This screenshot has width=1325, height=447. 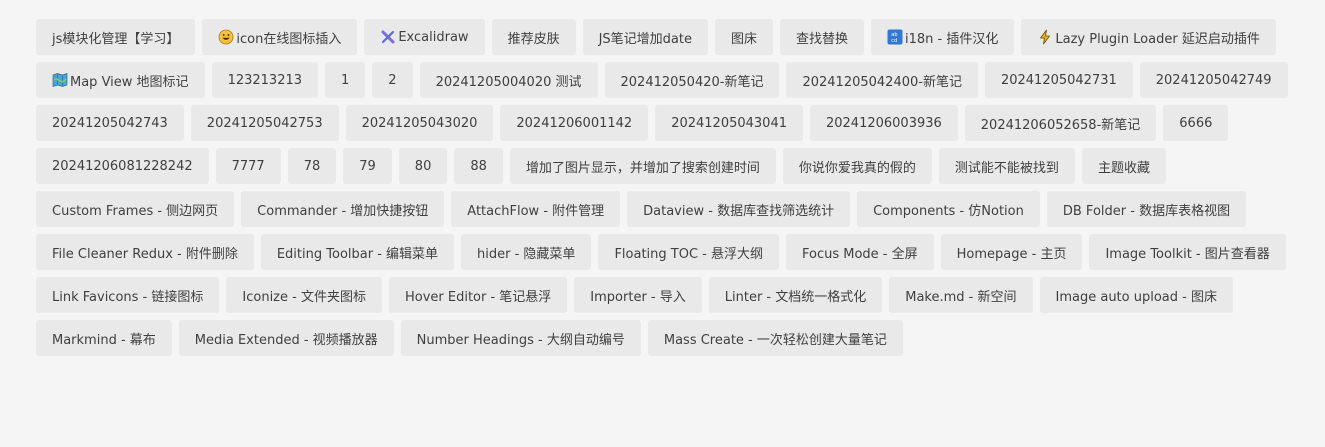 I want to click on tag-label: 78, so click(x=312, y=166).